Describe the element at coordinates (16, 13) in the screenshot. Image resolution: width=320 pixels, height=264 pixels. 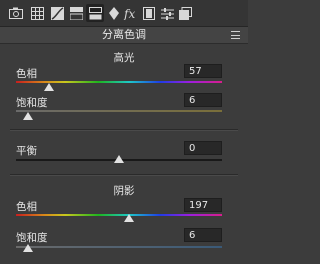
I see `histogram-camera-icon` at that location.